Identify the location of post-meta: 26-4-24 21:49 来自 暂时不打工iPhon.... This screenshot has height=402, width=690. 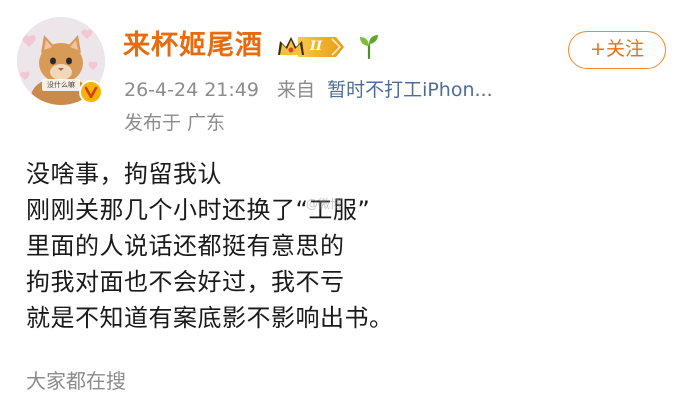
(308, 90).